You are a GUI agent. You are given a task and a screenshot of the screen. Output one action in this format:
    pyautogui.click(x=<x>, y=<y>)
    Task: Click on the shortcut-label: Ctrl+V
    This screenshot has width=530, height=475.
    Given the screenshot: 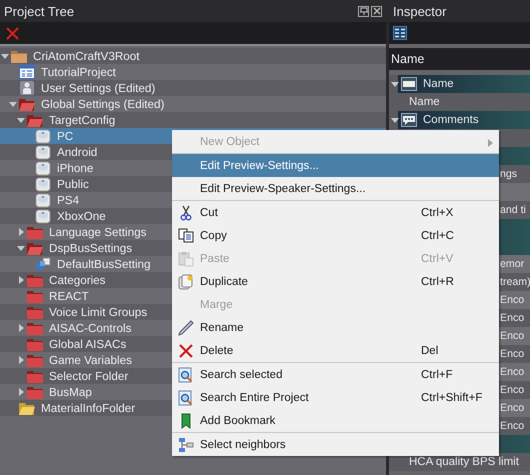 What is the action you would take?
    pyautogui.click(x=437, y=258)
    